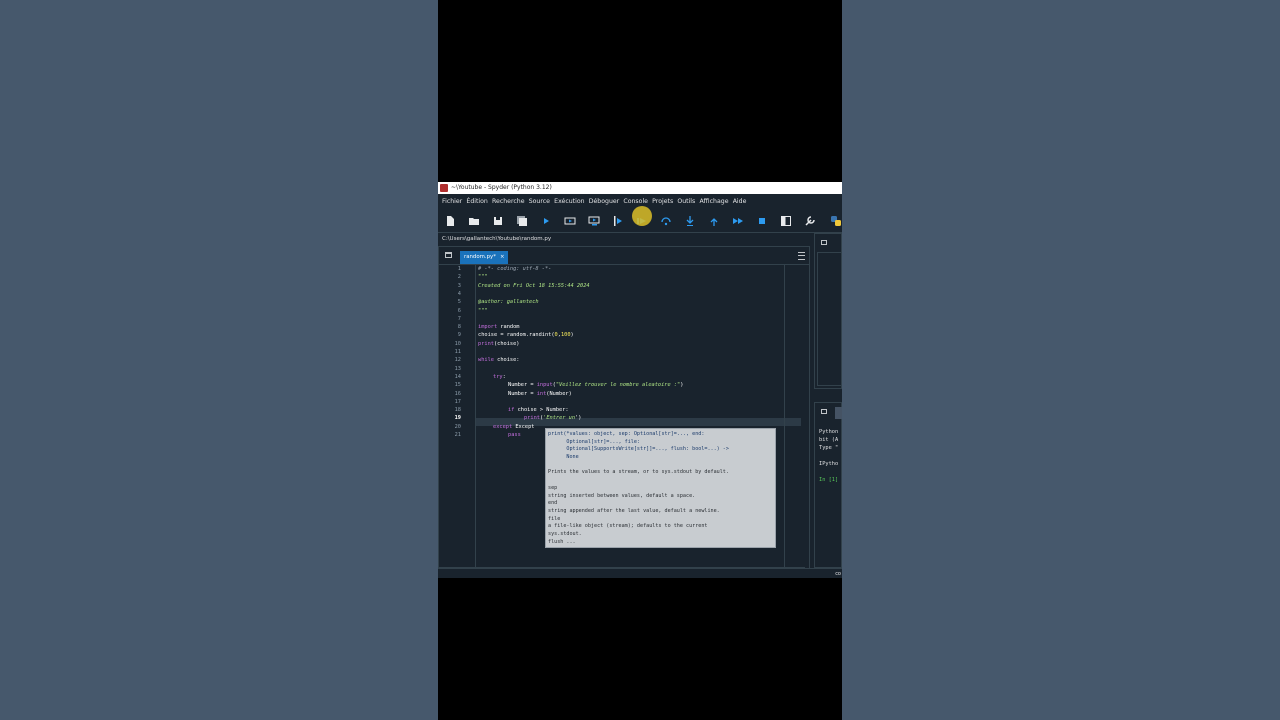 The height and width of the screenshot is (720, 1280). I want to click on line-number: 7, so click(459, 318).